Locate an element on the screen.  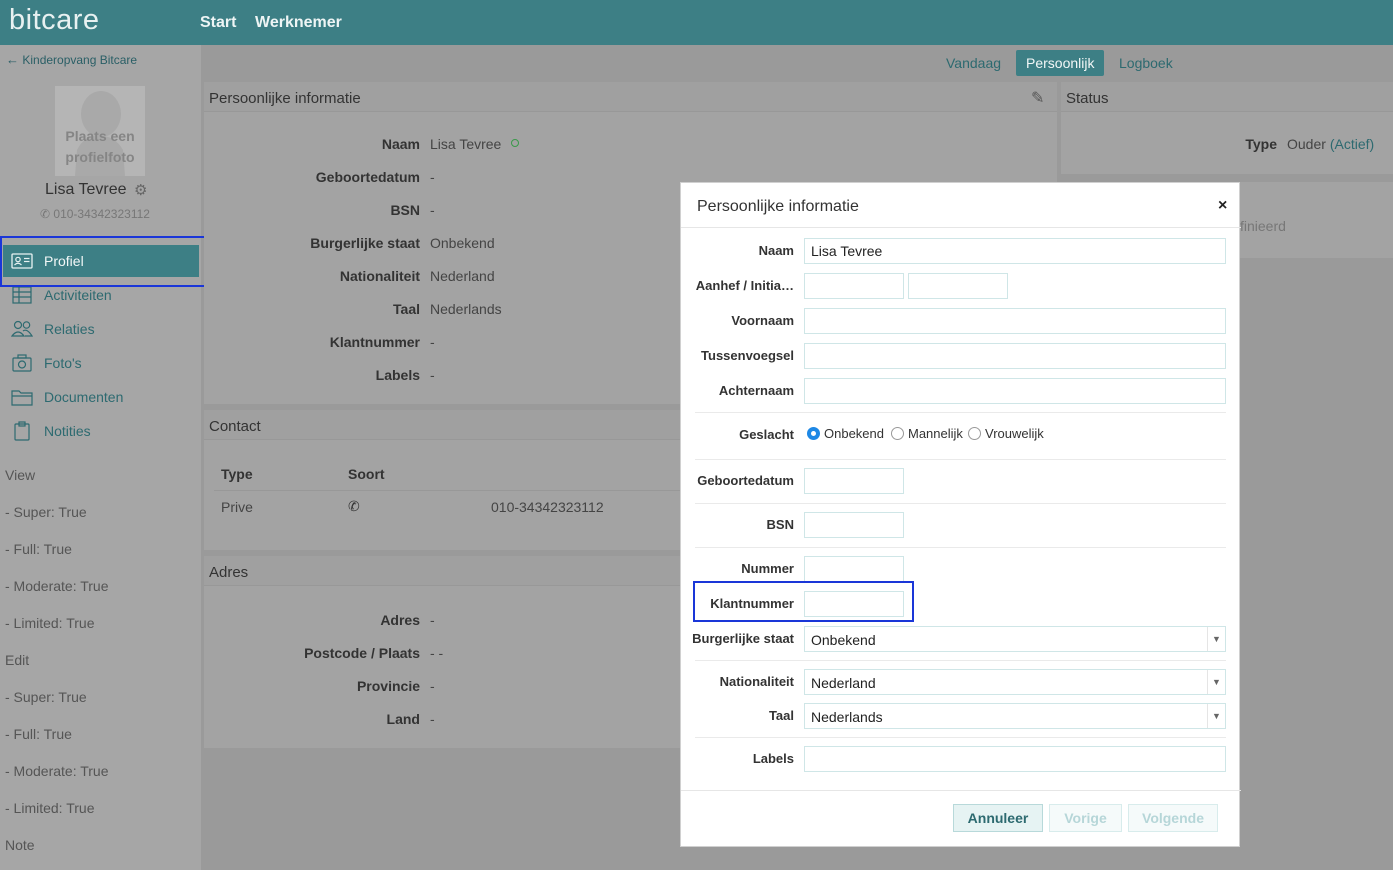
field-value: Onbekend is located at coordinates (462, 243).